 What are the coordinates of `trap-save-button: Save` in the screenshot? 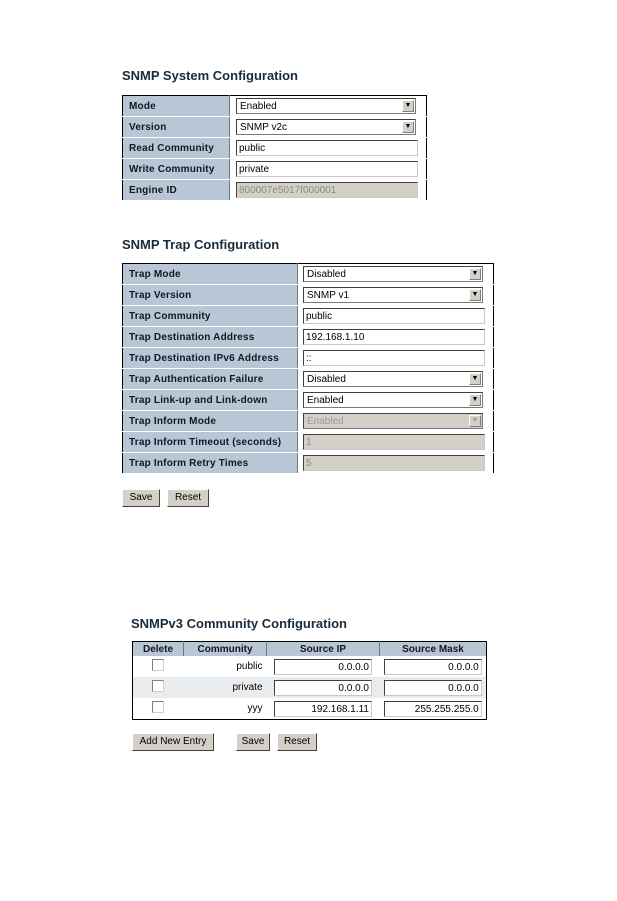 It's located at (141, 498).